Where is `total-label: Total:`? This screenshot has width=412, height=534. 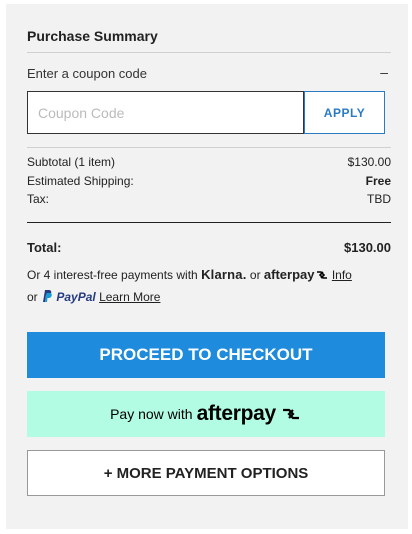
total-label: Total: is located at coordinates (44, 247).